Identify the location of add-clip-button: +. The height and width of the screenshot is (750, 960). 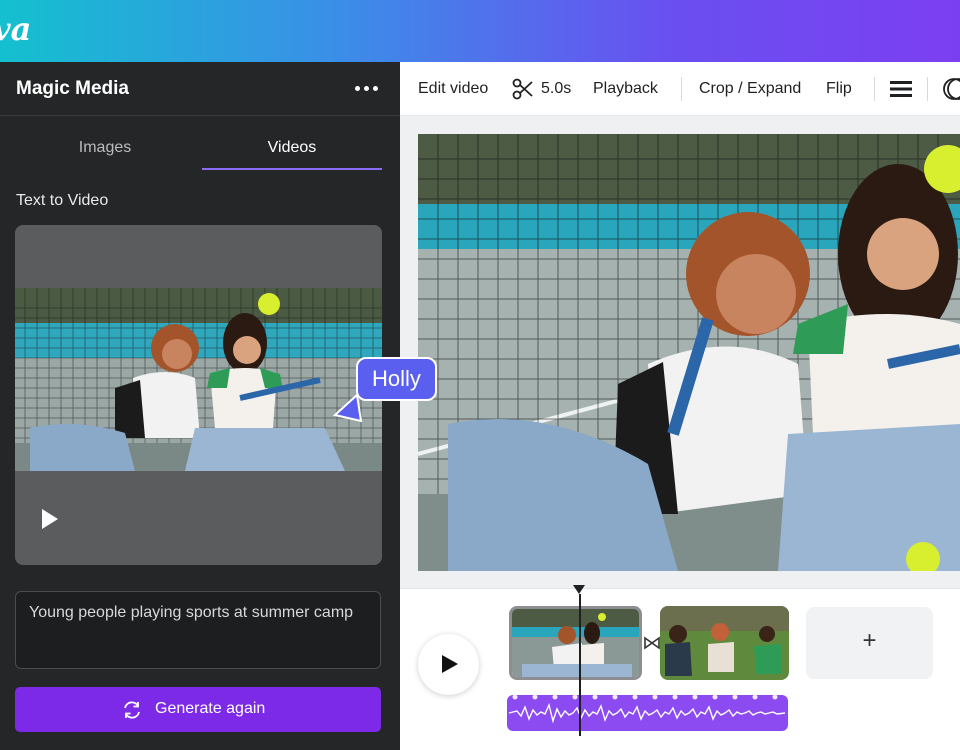
(869, 643).